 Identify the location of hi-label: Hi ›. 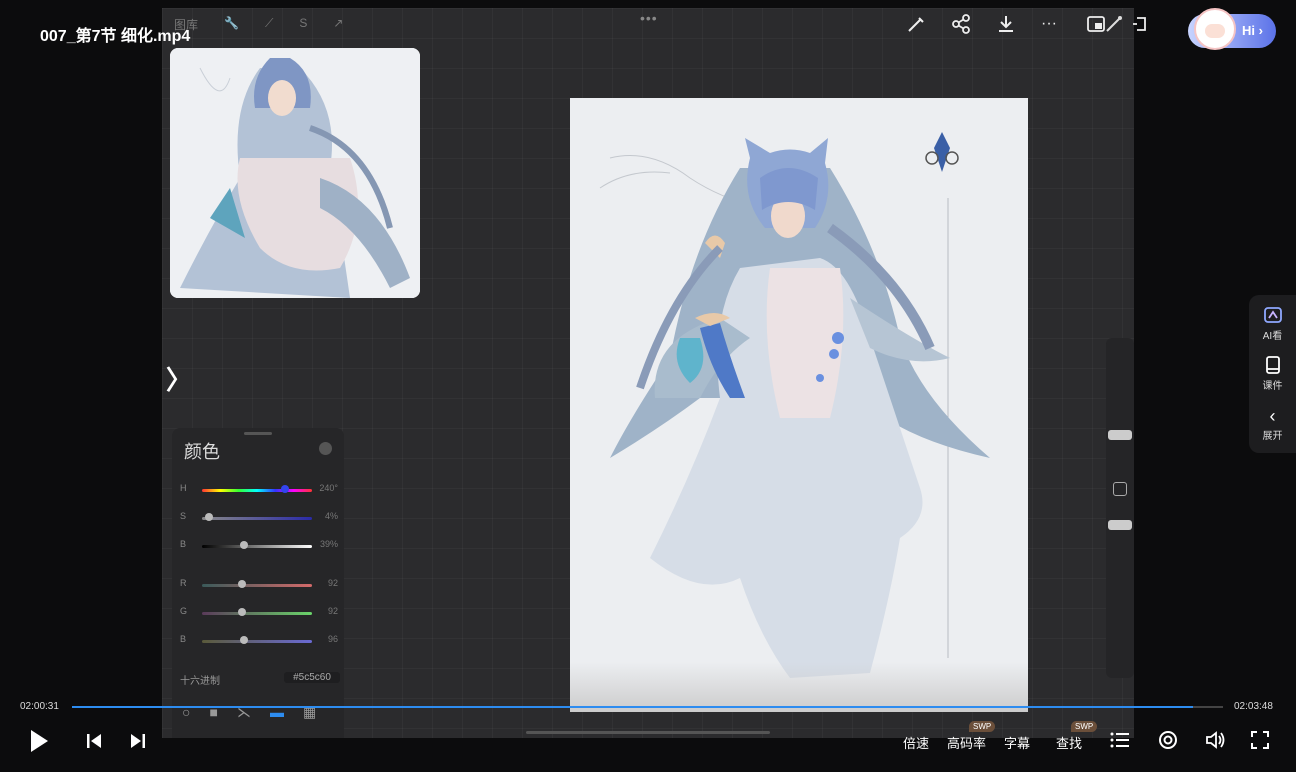
(1252, 30).